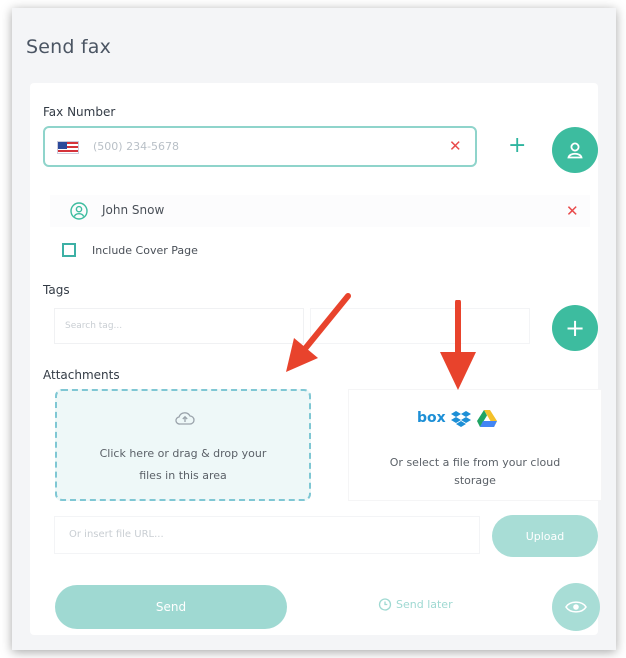 The width and height of the screenshot is (626, 658). I want to click on add-tag-button: +, so click(575, 328).